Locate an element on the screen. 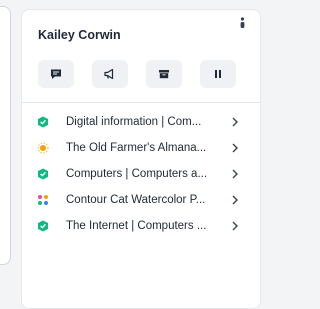 The image size is (320, 309). colorful-dots-icon is located at coordinates (43, 200).